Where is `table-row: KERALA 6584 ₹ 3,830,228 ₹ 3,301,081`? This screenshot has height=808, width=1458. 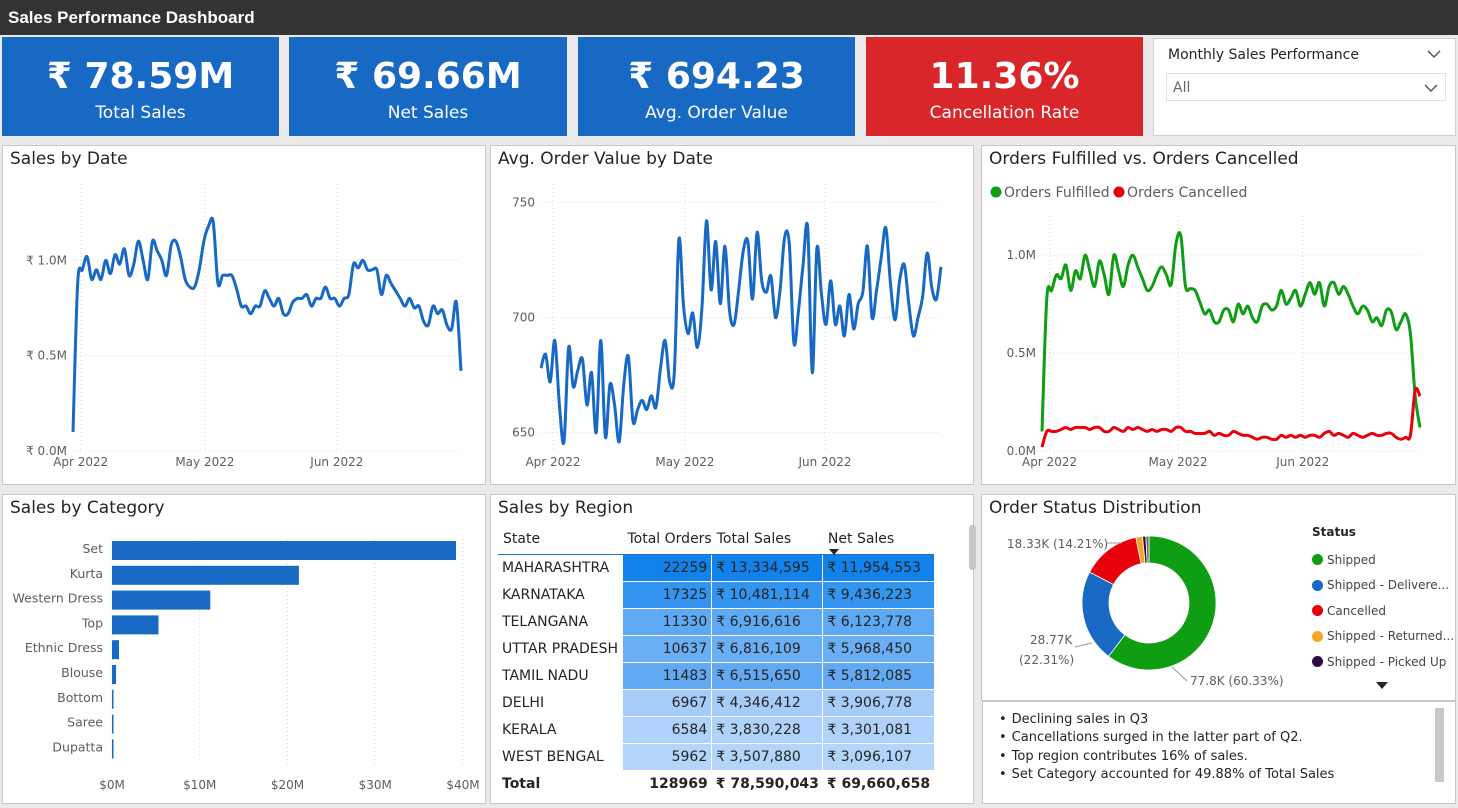 table-row: KERALA 6584 ₹ 3,830,228 ₹ 3,301,081 is located at coordinates (716, 730).